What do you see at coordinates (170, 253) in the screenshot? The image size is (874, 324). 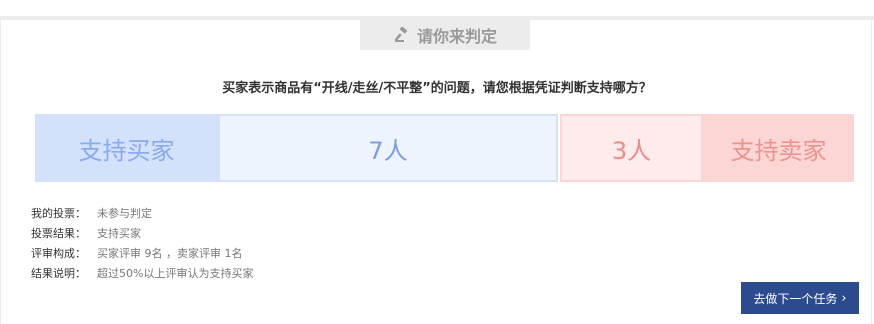 I see `info-value: 买家评审 9名 ，卖家评审 1名` at bounding box center [170, 253].